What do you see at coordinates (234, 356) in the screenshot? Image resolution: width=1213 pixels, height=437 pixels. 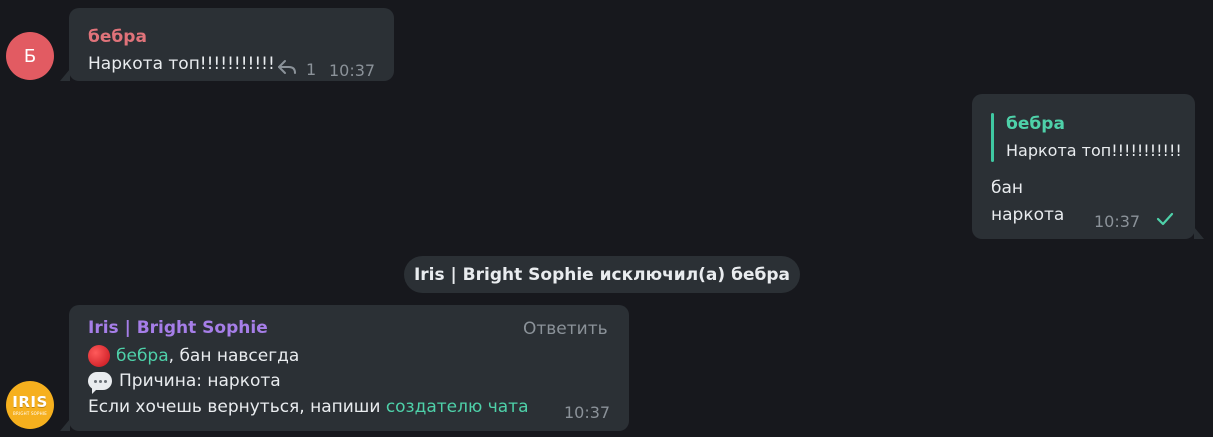 I see `ban-text: , бан навсегда` at bounding box center [234, 356].